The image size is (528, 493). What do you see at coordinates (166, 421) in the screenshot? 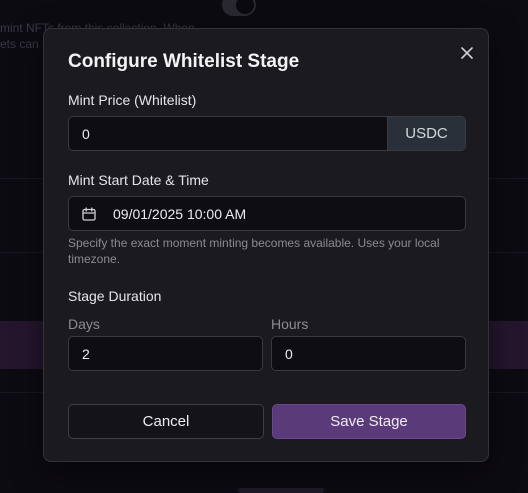
I see `cancel-button: Cancel` at bounding box center [166, 421].